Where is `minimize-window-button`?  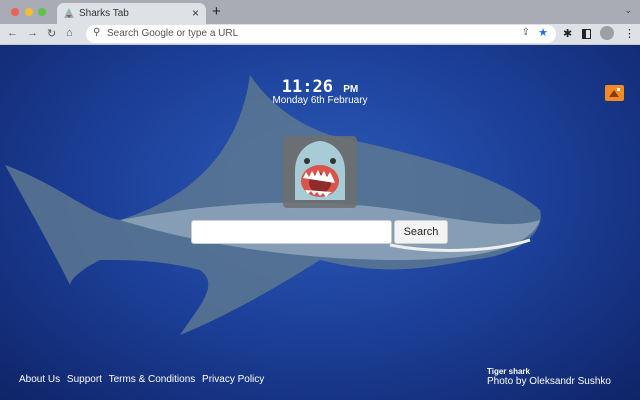 minimize-window-button is located at coordinates (29, 12).